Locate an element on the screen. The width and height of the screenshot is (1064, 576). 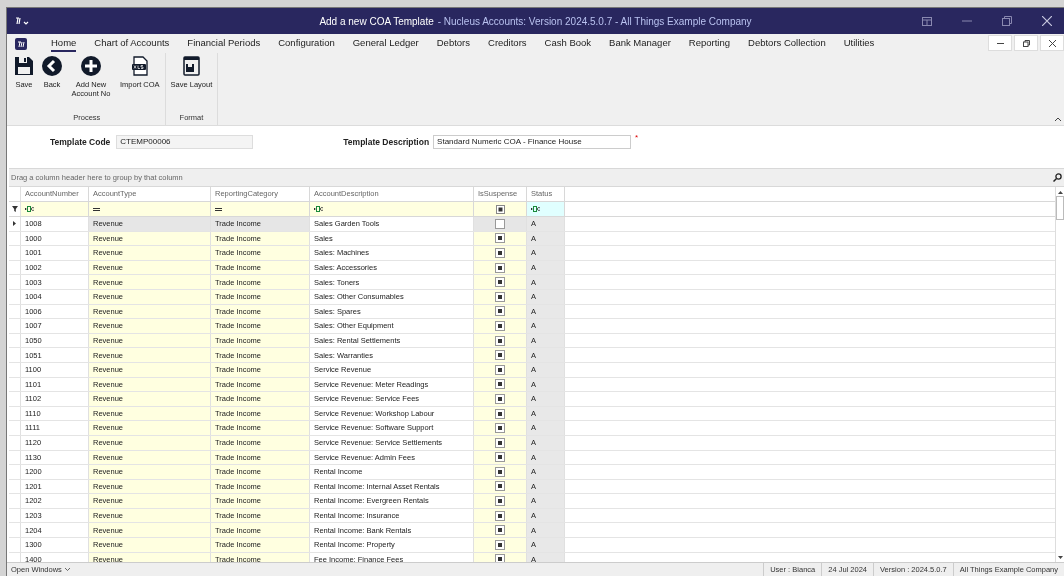
search-icon is located at coordinates (1057, 177).